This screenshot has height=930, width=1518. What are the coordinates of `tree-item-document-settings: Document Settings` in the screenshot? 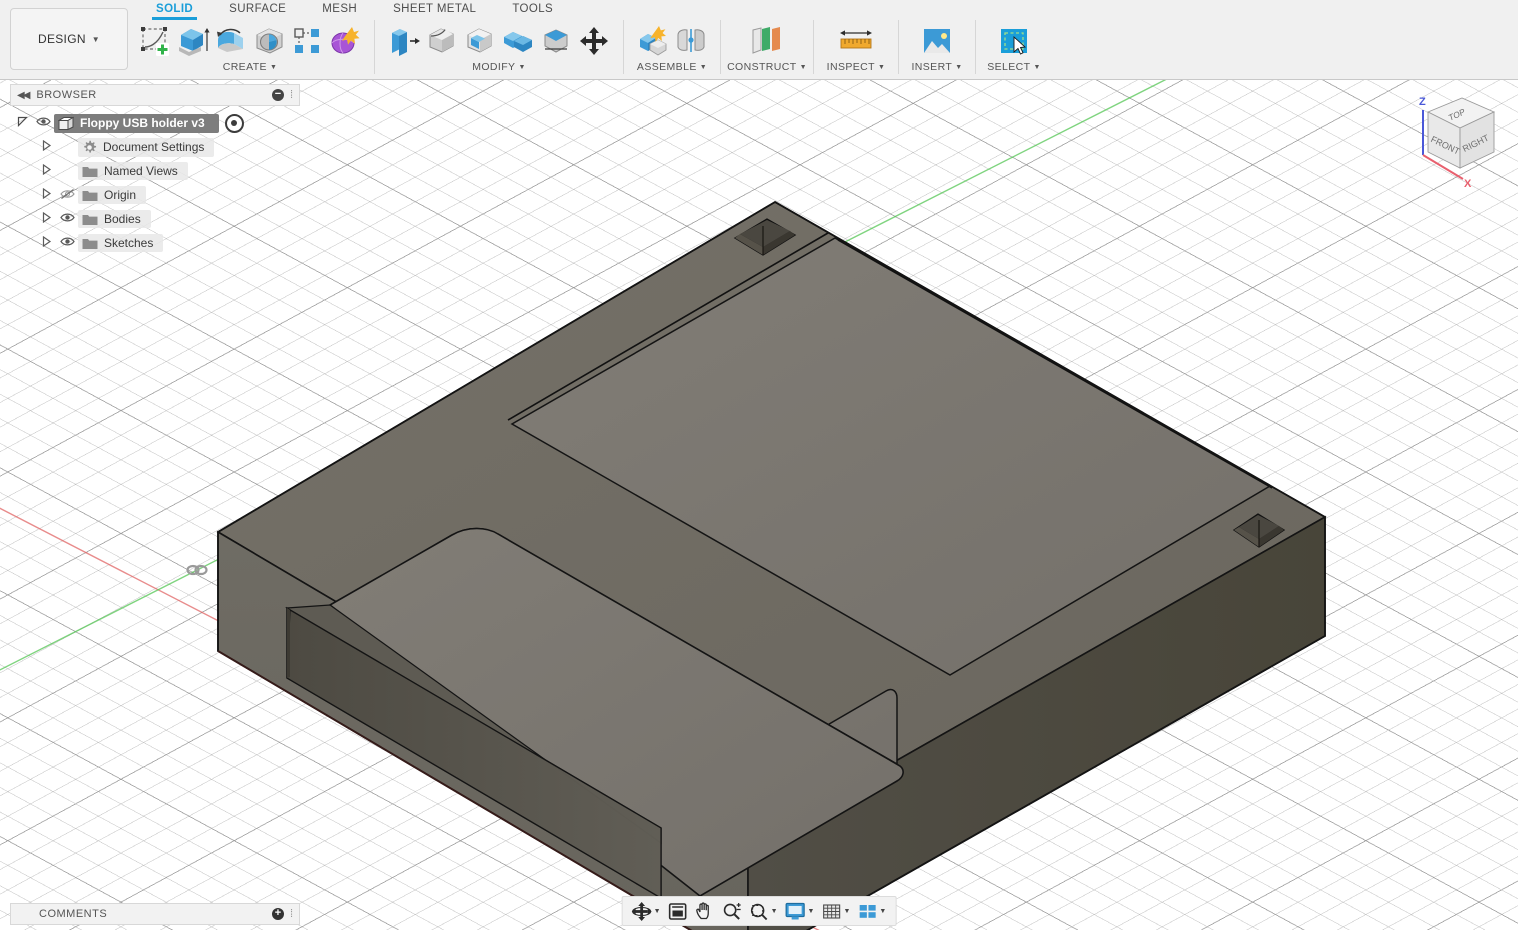 It's located at (146, 147).